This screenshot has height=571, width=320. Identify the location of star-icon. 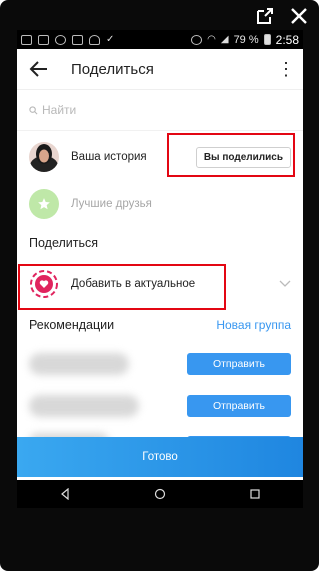
(44, 204).